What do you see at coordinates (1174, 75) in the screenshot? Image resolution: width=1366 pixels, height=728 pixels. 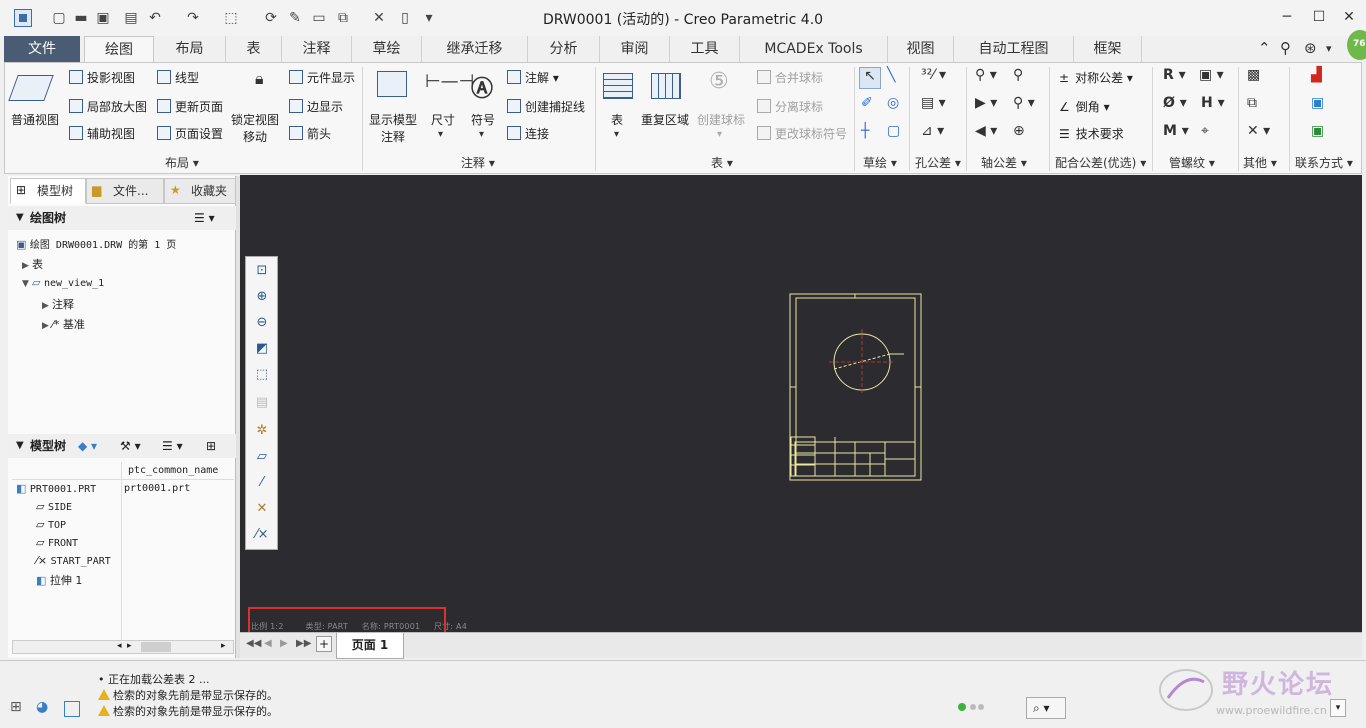 I see `thread-r-icon: R ▾` at bounding box center [1174, 75].